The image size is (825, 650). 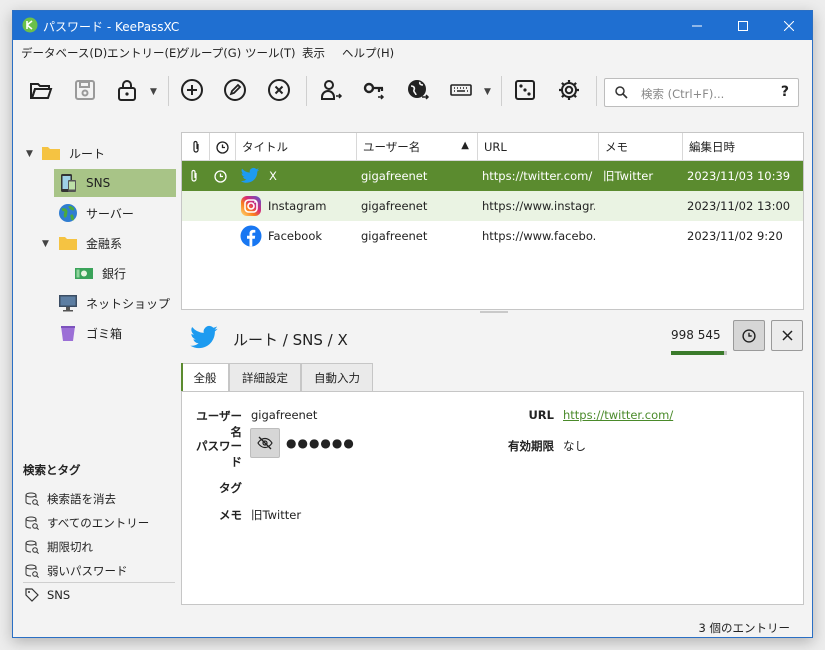 I want to click on copy-username-button, so click(x=331, y=90).